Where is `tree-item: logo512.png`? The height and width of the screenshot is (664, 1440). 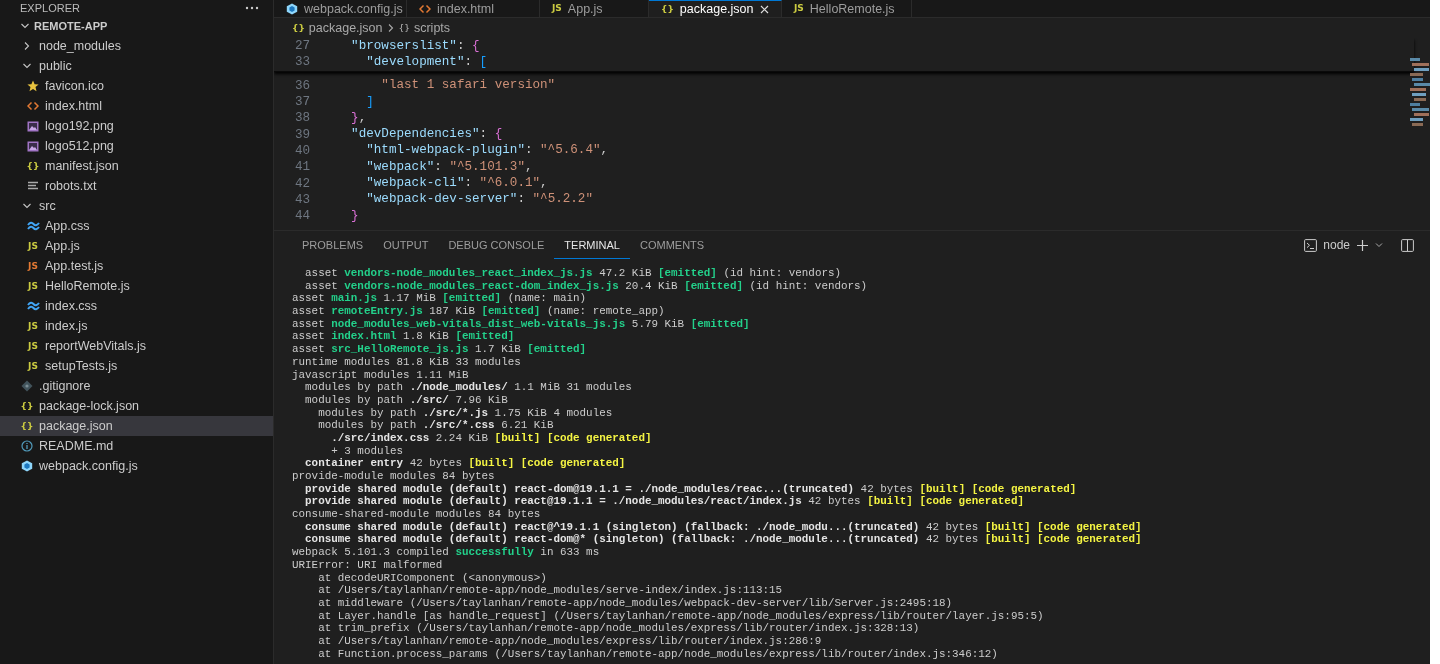
tree-item: logo512.png is located at coordinates (136, 146).